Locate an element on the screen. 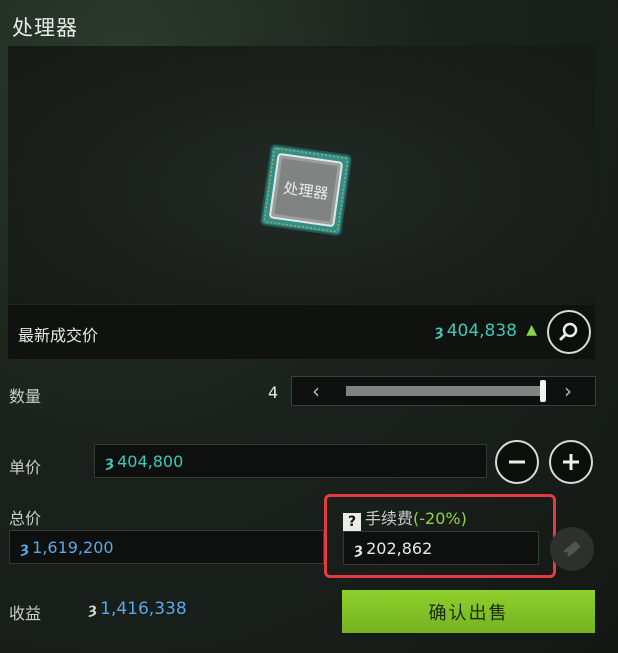 This screenshot has height=653, width=618. total-label: 总价 is located at coordinates (25, 518).